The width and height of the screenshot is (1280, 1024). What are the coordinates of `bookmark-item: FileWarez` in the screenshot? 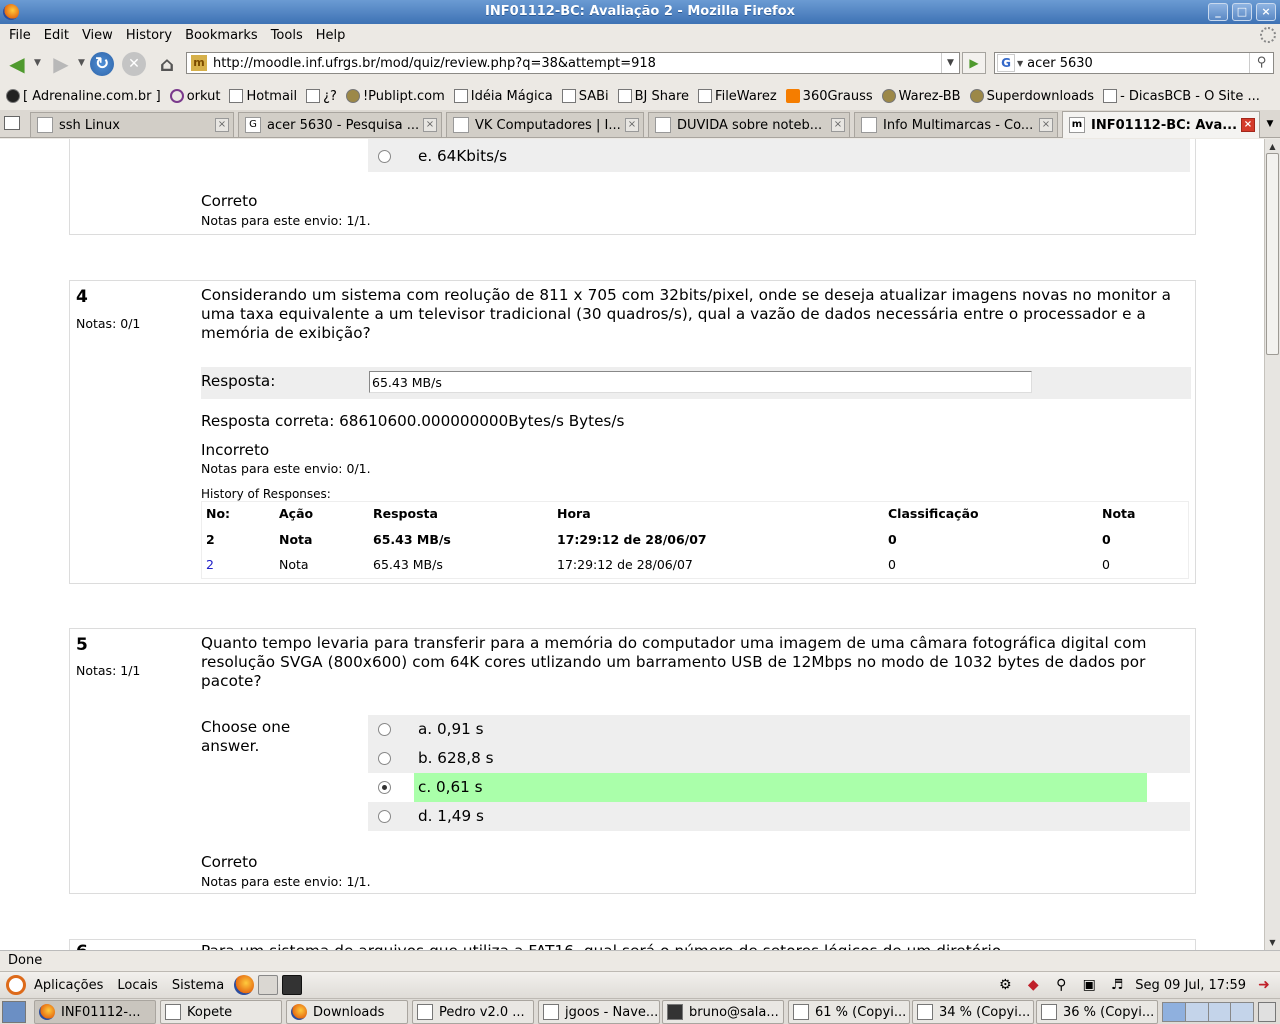 It's located at (737, 96).